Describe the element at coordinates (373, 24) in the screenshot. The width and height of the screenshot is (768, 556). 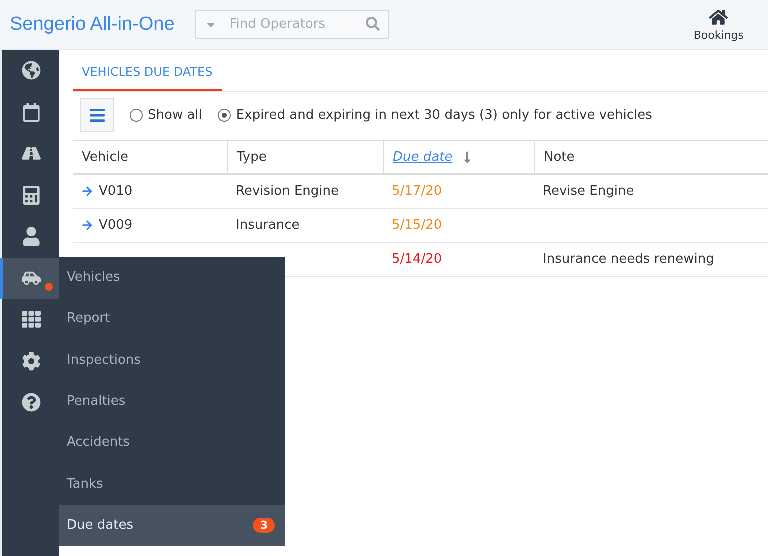
I see `search-icon` at that location.